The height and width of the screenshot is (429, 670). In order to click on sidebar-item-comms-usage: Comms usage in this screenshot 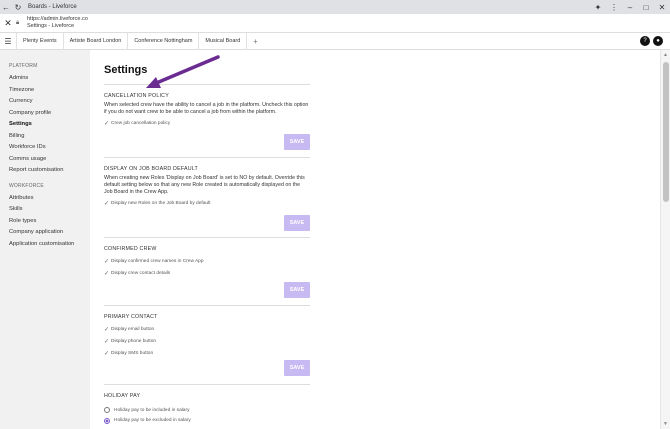, I will do `click(45, 160)`.